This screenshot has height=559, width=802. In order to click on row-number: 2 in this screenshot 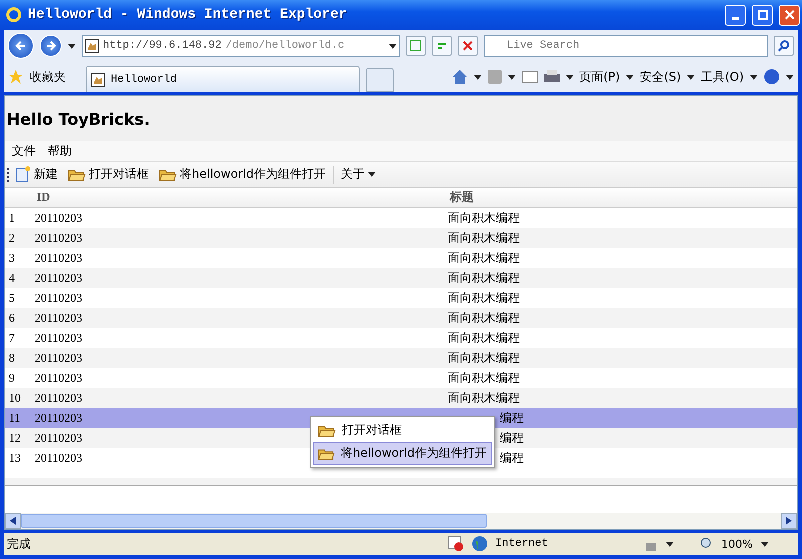, I will do `click(12, 238)`.